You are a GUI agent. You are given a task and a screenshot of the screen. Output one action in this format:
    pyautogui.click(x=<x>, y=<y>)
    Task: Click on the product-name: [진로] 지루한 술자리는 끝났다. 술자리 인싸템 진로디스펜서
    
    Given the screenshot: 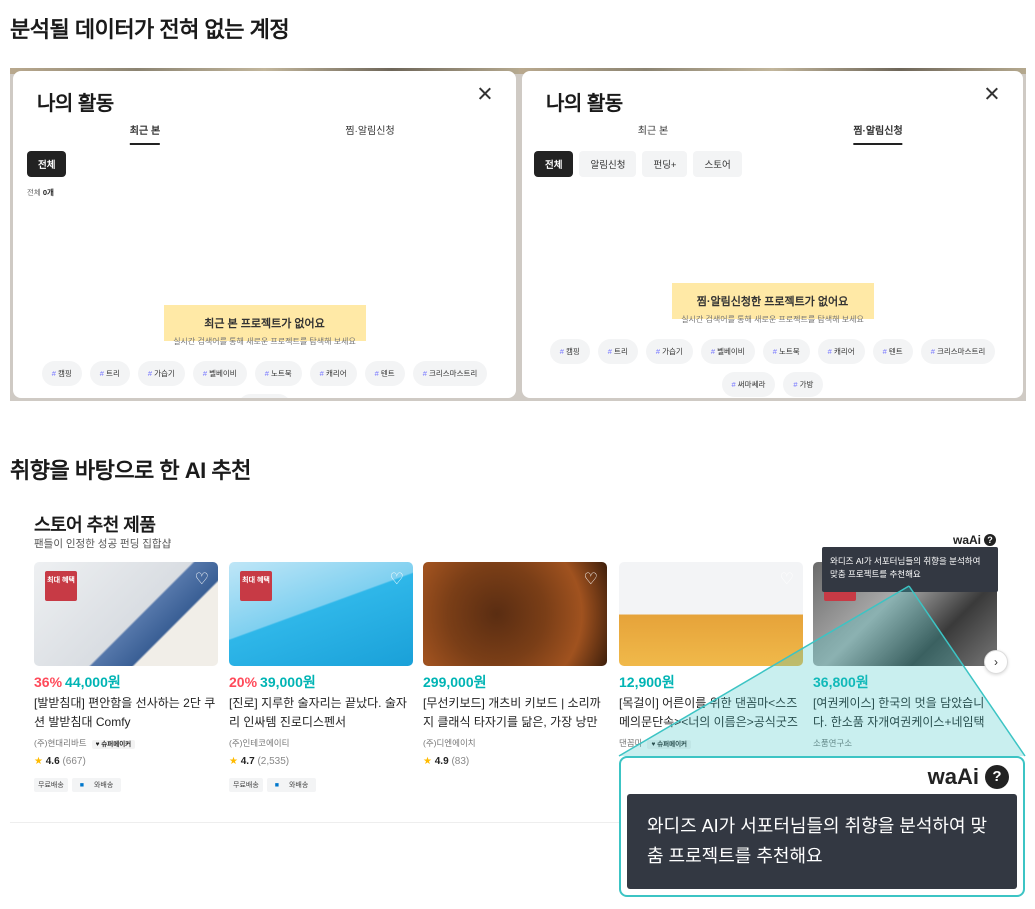 What is the action you would take?
    pyautogui.click(x=321, y=714)
    